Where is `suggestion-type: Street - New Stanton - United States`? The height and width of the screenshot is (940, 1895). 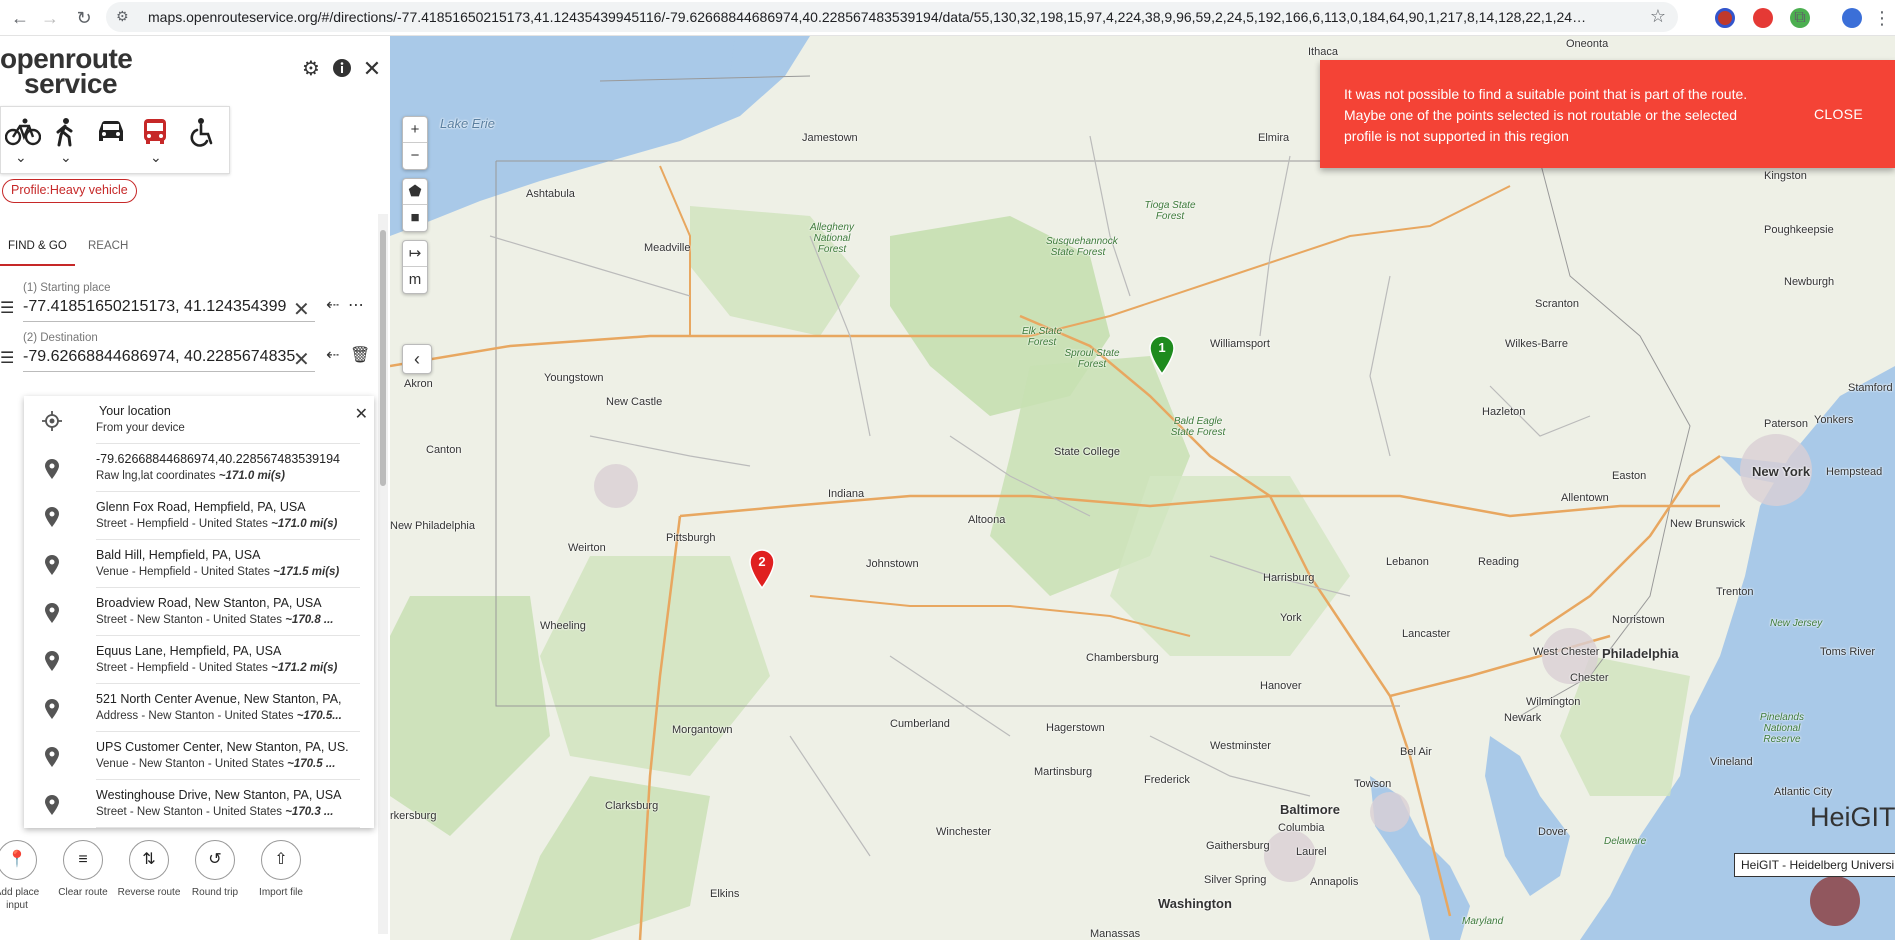
suggestion-type: Street - New Stanton - United States is located at coordinates (189, 620).